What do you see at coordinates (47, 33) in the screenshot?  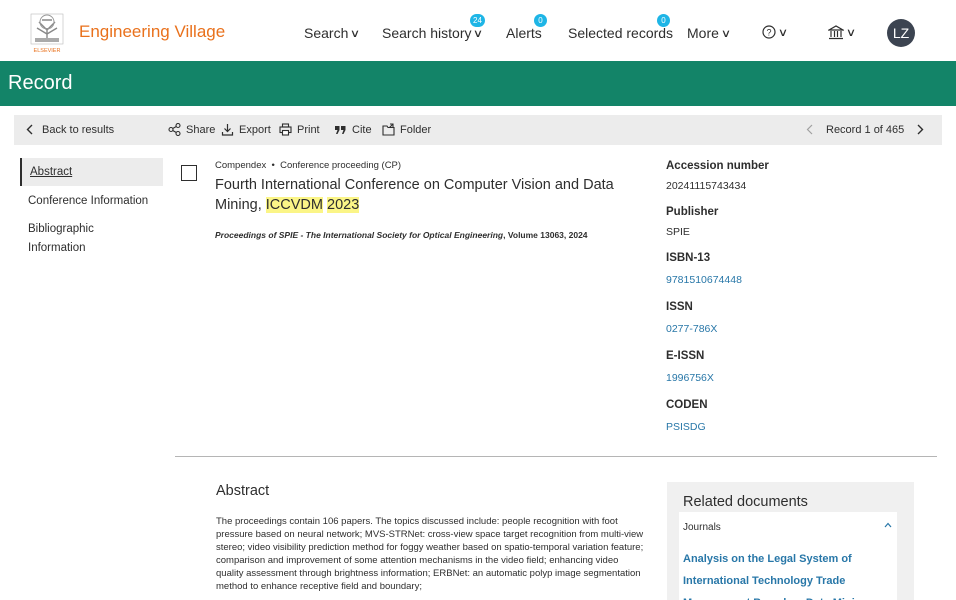 I see `elsevier-logo: ELSEVIER` at bounding box center [47, 33].